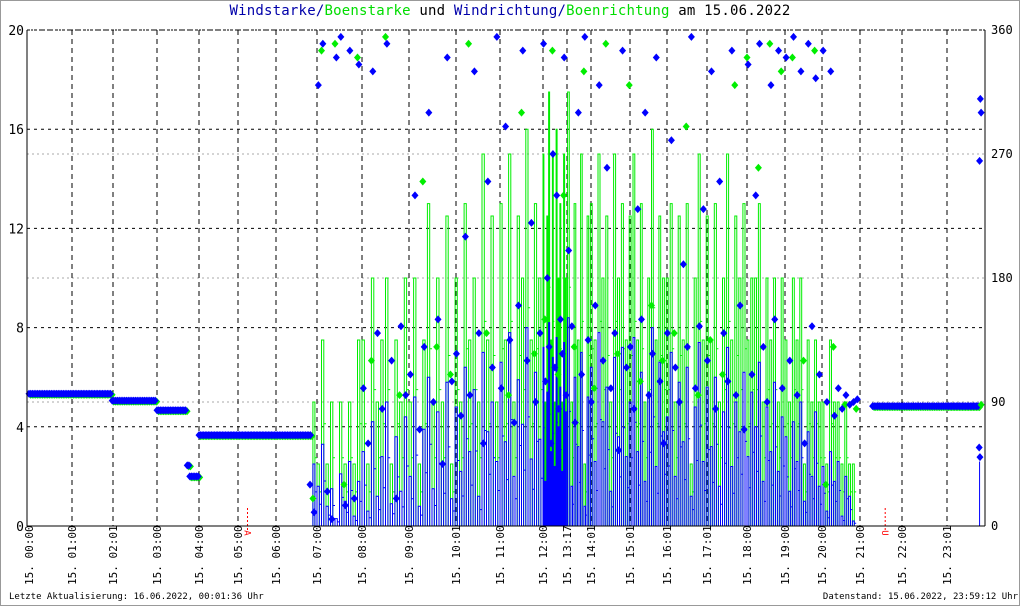 The image size is (1020, 606). Describe the element at coordinates (920, 597) in the screenshot. I see `data-state-text: Datenstand: 15.06.2022, 23:59:12 Uhr` at that location.